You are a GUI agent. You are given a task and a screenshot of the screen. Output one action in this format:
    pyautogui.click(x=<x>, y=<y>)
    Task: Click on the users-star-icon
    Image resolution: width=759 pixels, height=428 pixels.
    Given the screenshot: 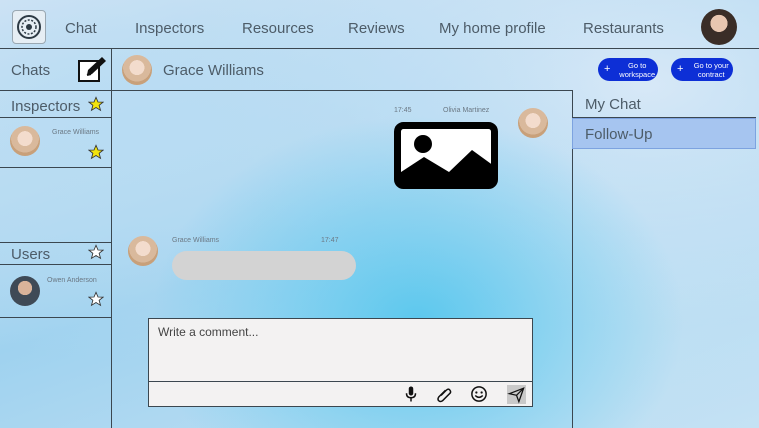 What is the action you would take?
    pyautogui.click(x=96, y=252)
    